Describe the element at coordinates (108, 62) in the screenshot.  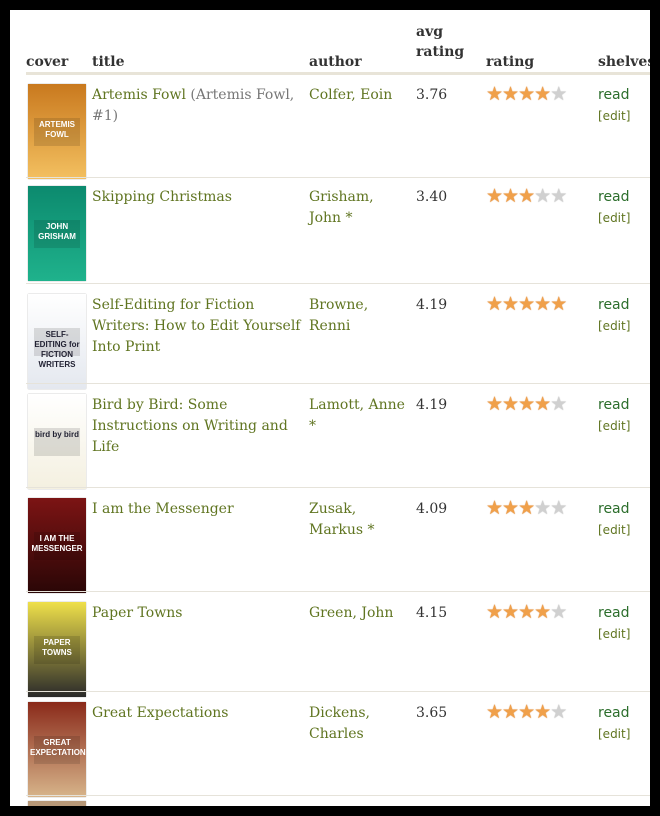
I see `header-title: title` at that location.